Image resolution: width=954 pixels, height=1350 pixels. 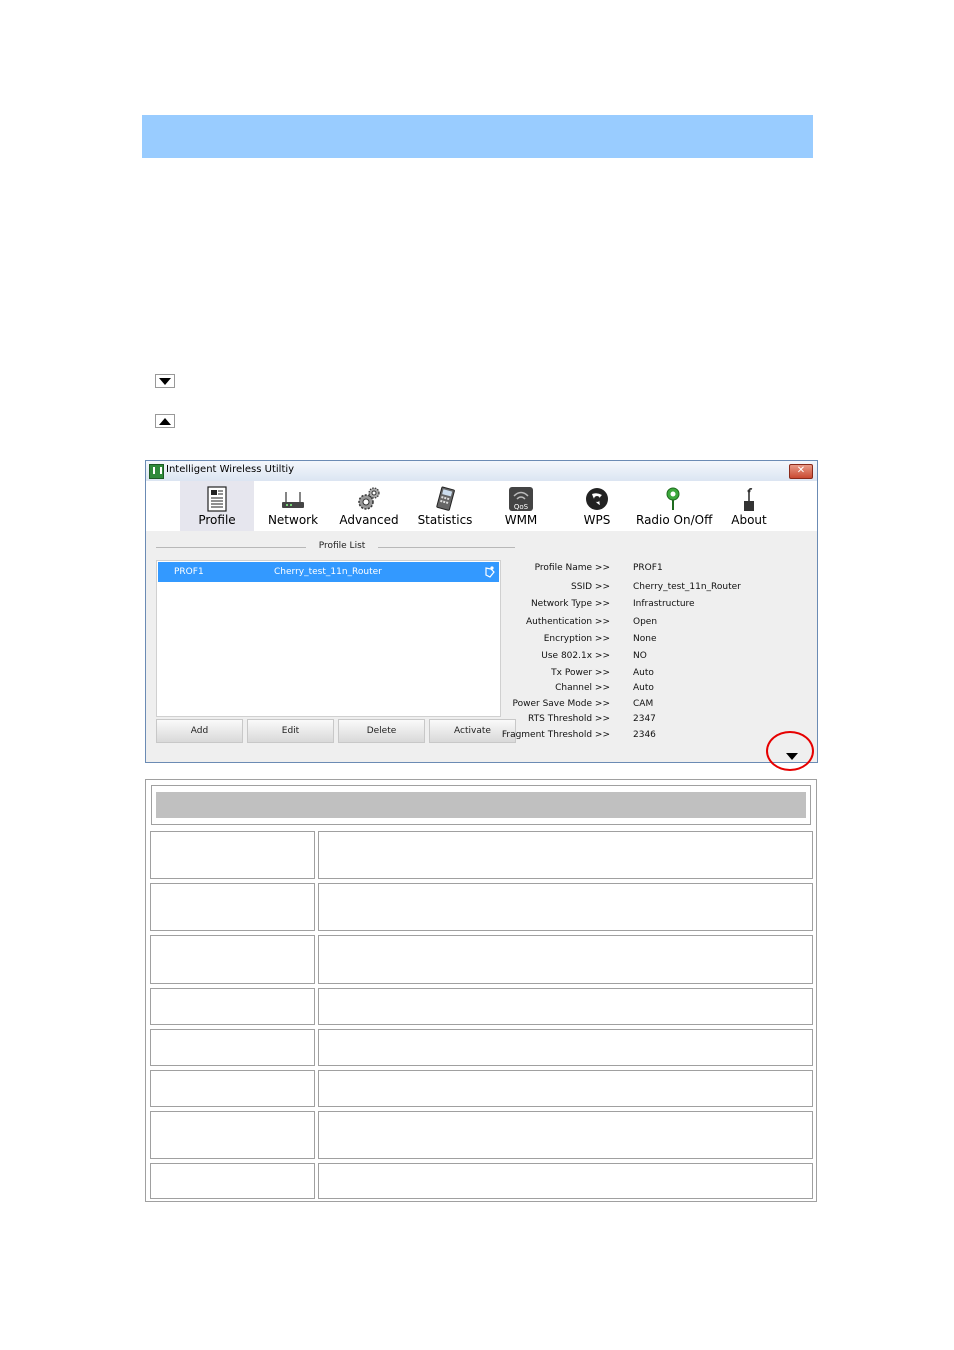 What do you see at coordinates (445, 498) in the screenshot?
I see `statistics-icon` at bounding box center [445, 498].